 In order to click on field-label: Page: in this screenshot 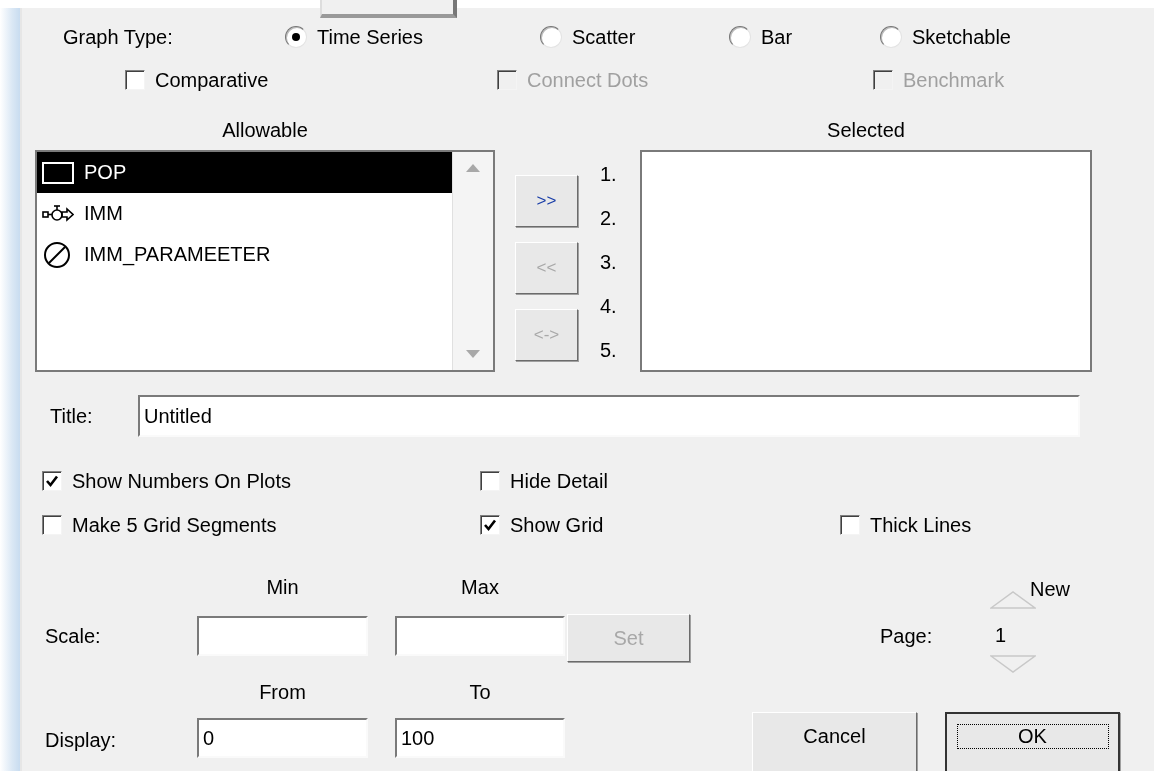, I will do `click(907, 636)`.